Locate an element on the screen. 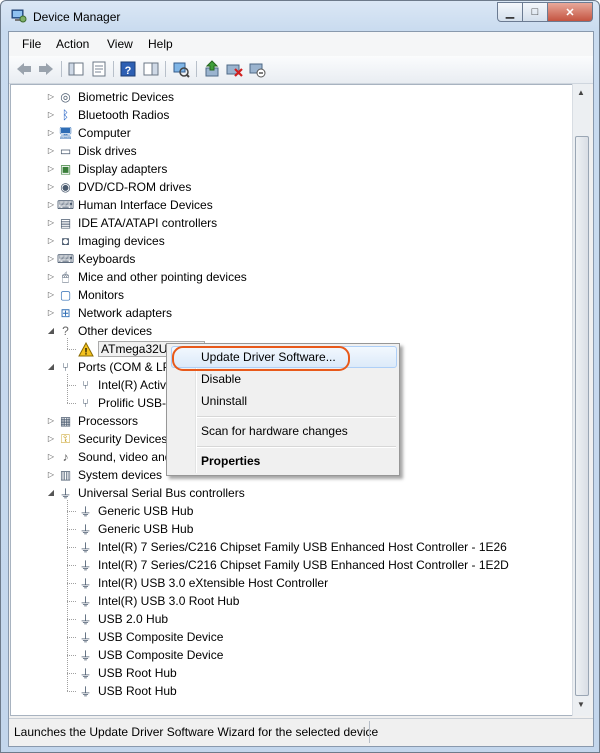  tree-category-cat2: 🖥 Computer is located at coordinates (94, 133).